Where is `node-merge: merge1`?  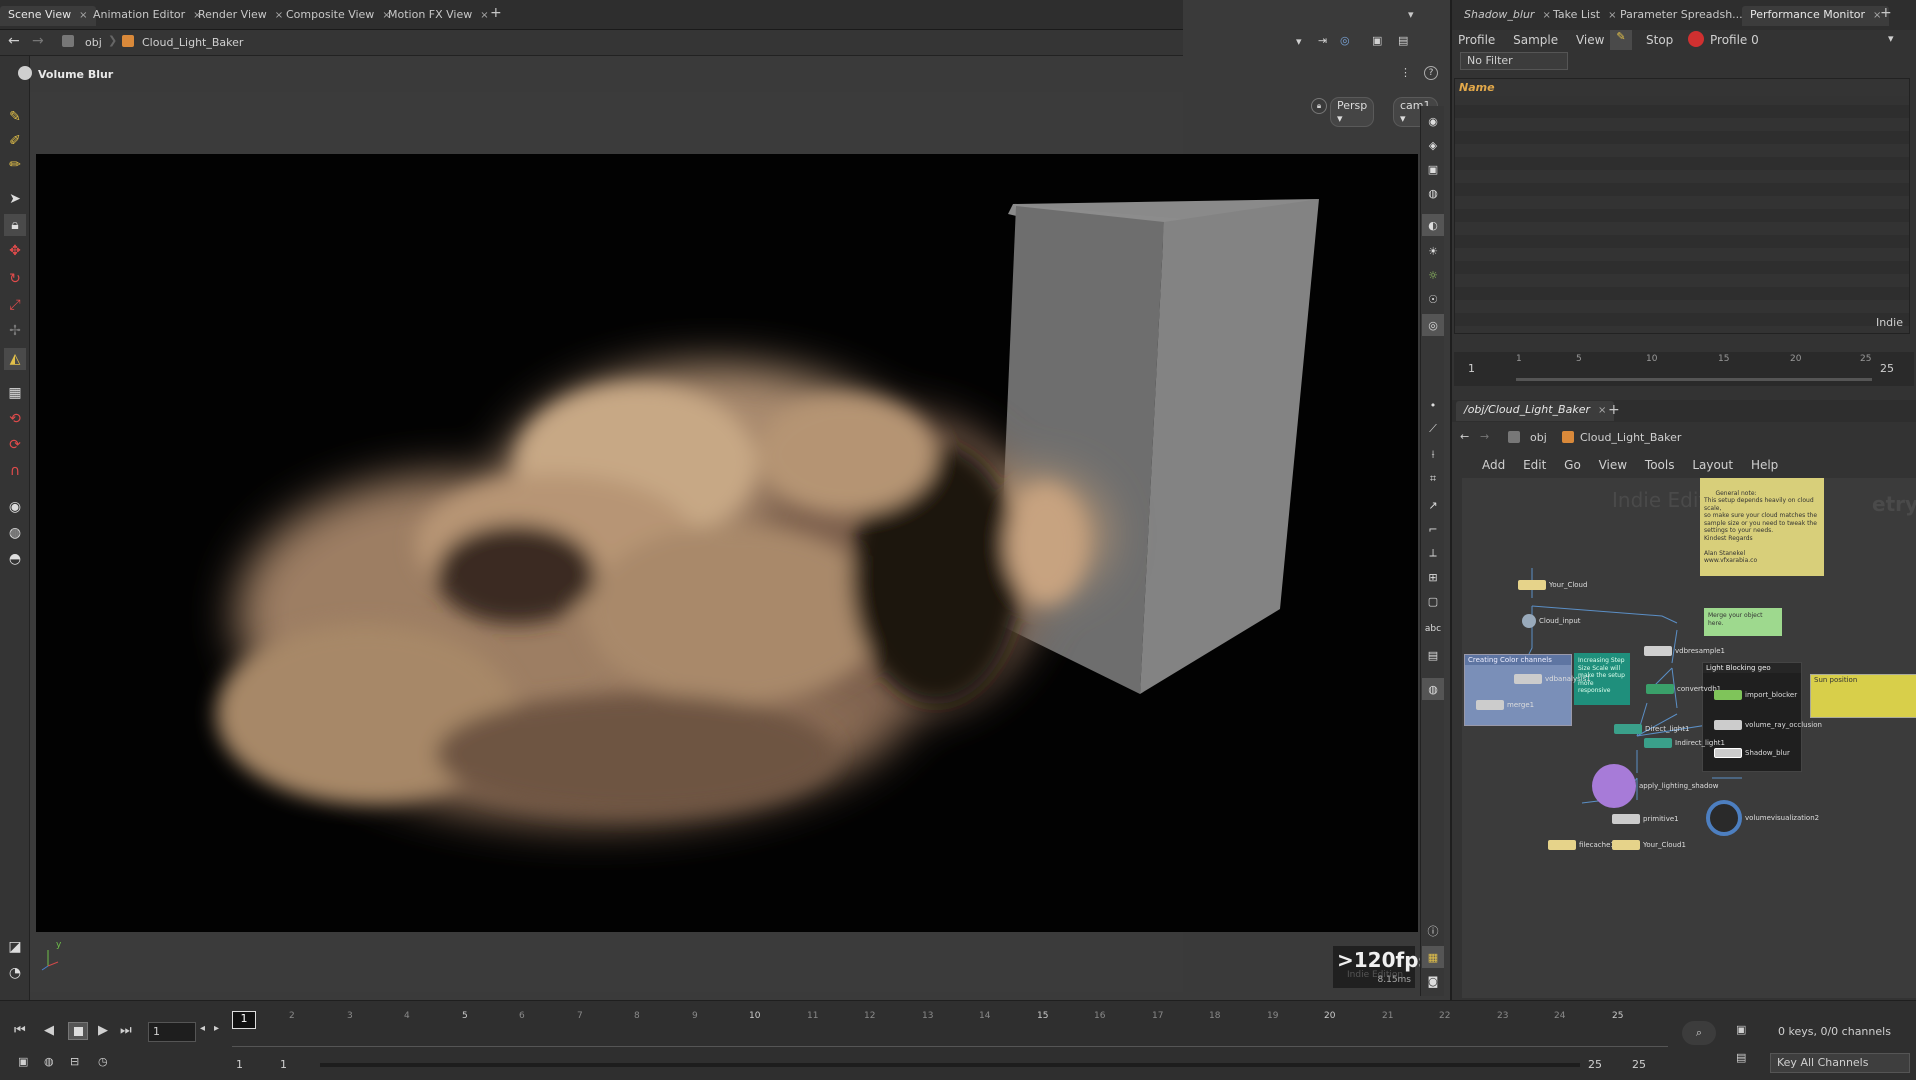 node-merge: merge1 is located at coordinates (1505, 705).